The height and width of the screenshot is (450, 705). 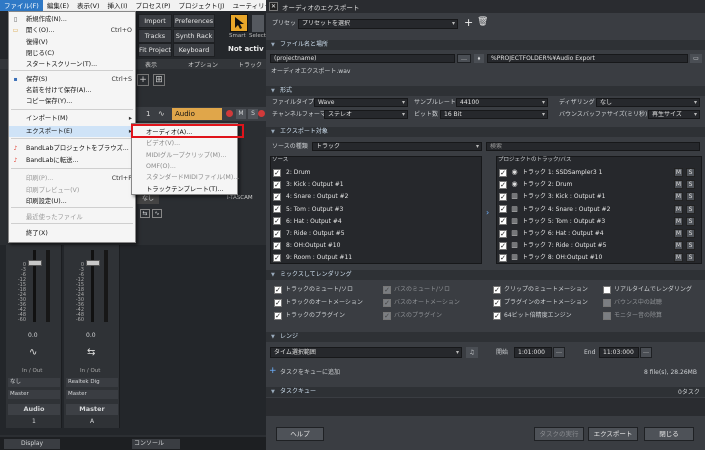 I want to click on dest-row: トラック 3: Kick : Output #1, so click(x=563, y=196).